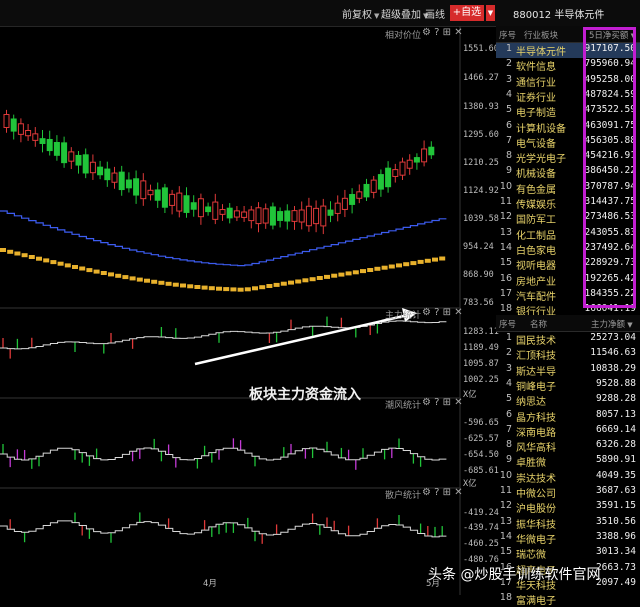  Describe the element at coordinates (568, 492) in the screenshot. I see `table-row: 11 中微公司 3687.63` at that location.